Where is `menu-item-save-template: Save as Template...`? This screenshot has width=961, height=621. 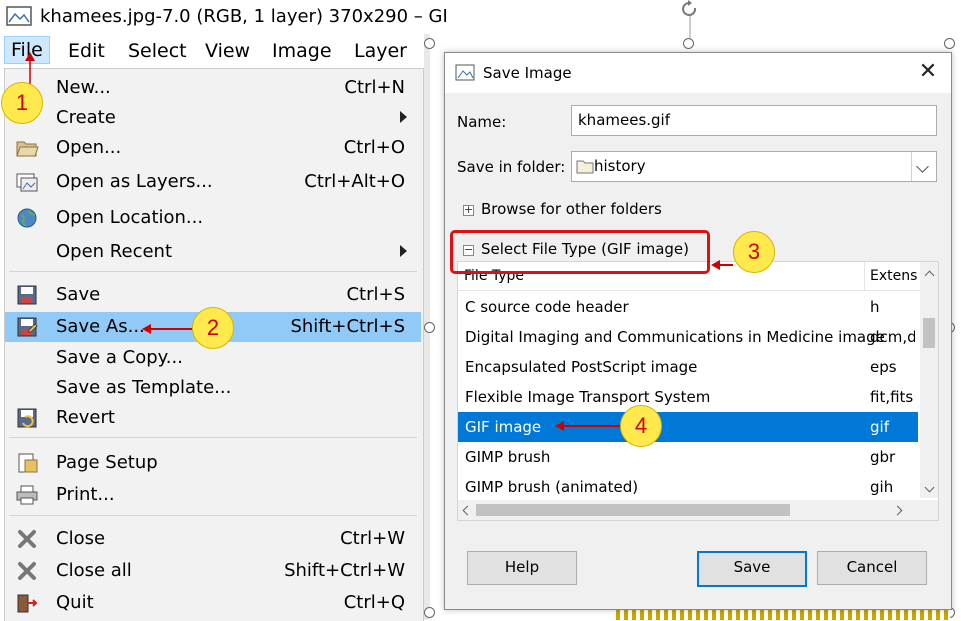 menu-item-save-template: Save as Template... is located at coordinates (213, 388).